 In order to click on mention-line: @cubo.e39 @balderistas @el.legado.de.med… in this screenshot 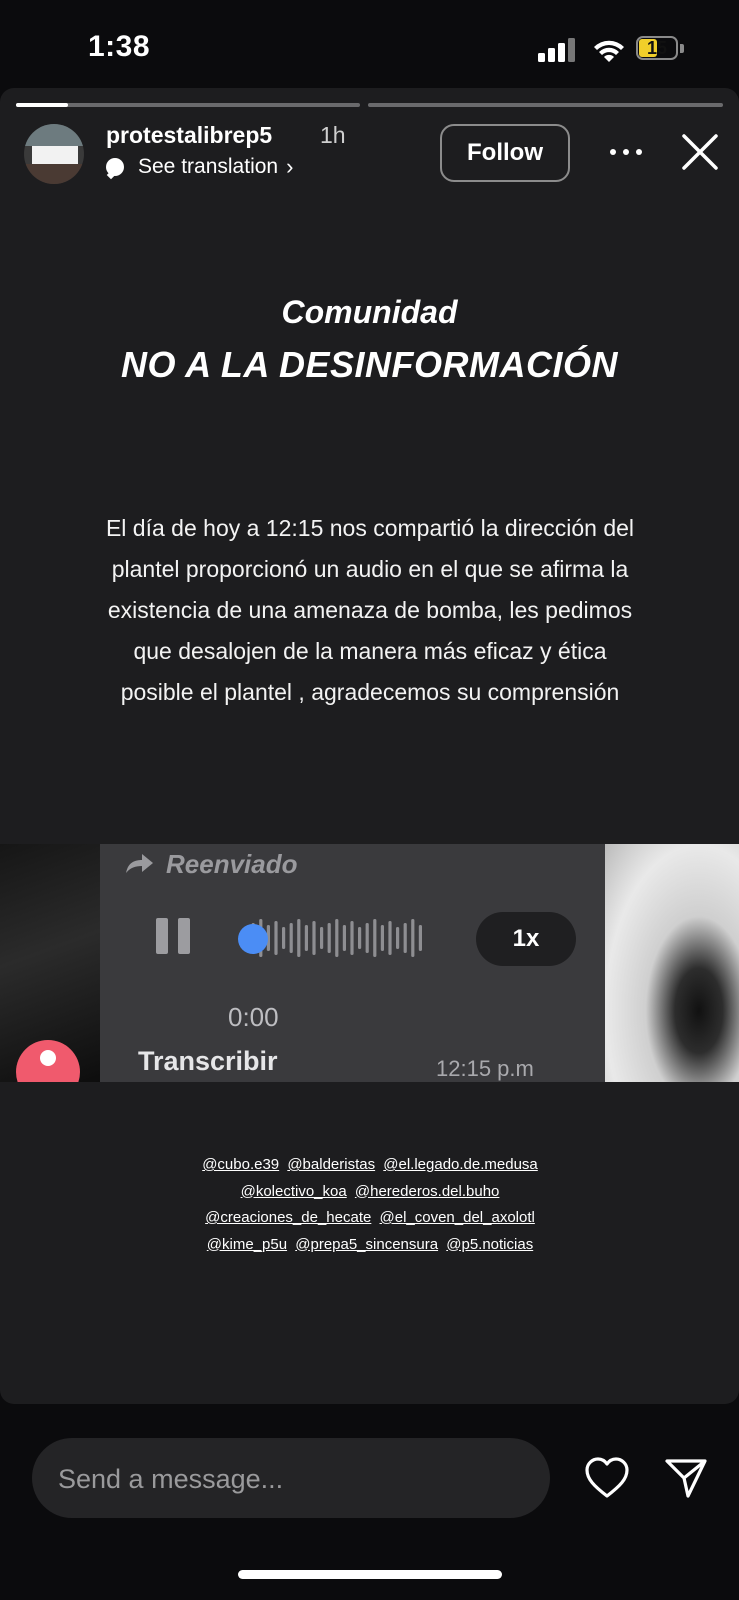, I will do `click(370, 1165)`.